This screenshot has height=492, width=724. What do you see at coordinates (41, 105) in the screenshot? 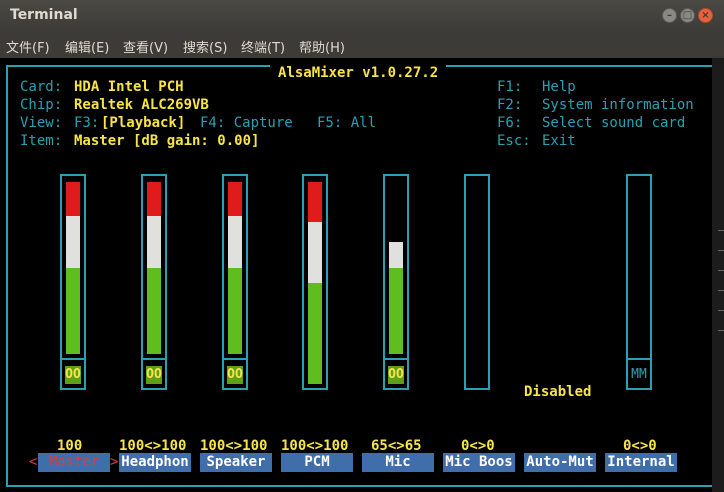
I see `chip-label: Chip:` at bounding box center [41, 105].